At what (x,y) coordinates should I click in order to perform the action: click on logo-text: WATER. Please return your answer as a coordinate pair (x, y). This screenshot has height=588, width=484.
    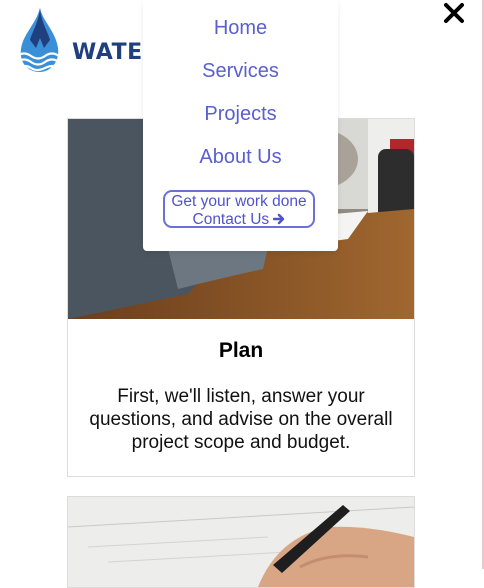
    Looking at the image, I should click on (109, 52).